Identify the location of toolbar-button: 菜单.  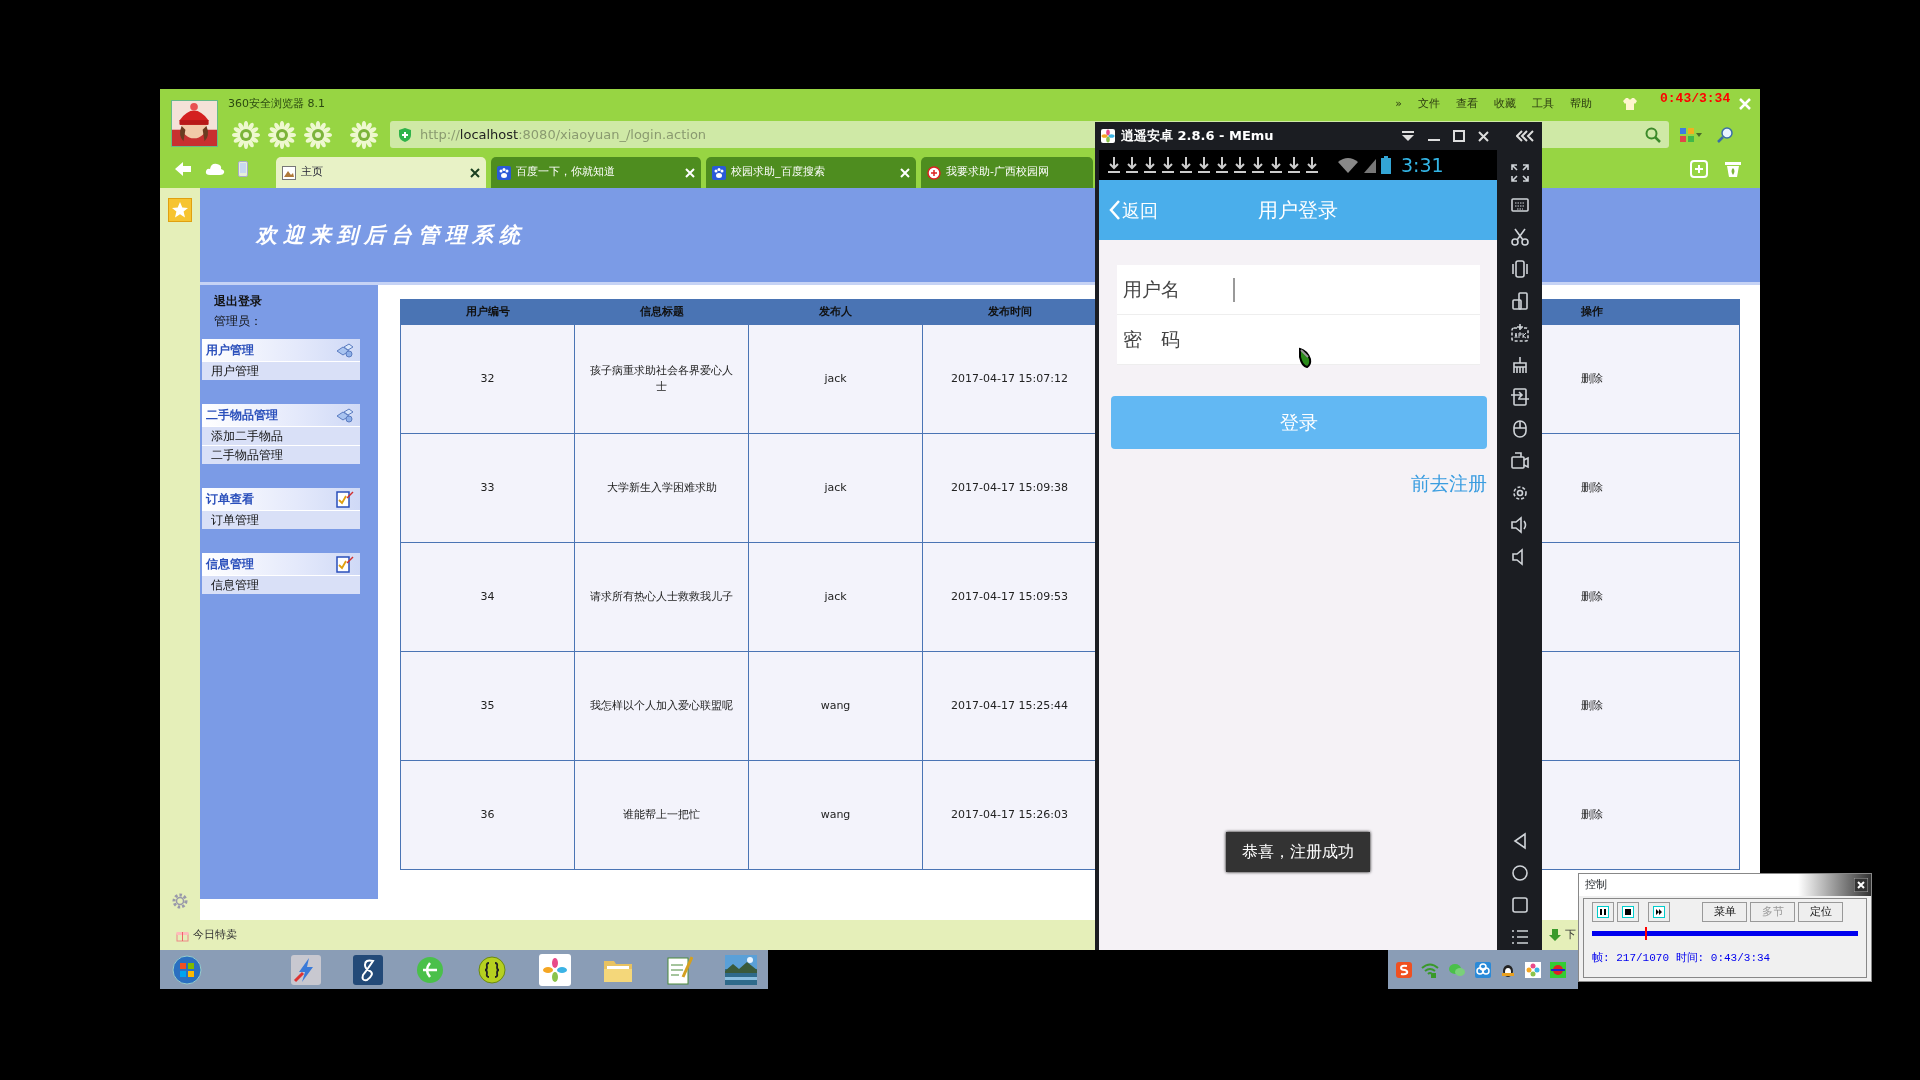
(1724, 912).